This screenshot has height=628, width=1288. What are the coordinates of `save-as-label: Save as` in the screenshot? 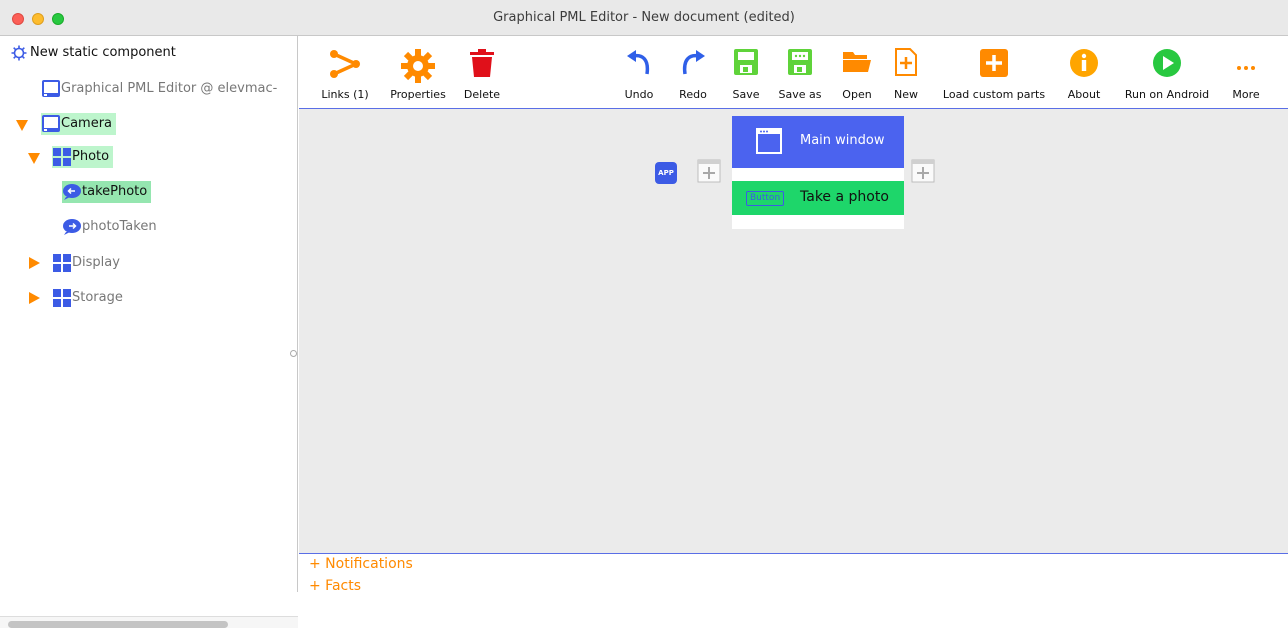 It's located at (800, 94).